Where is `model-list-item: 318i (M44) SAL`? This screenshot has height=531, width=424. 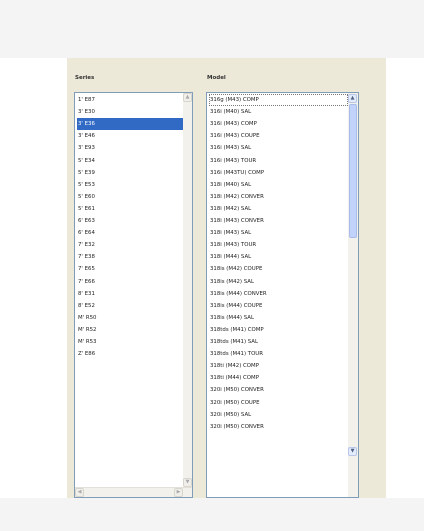
model-list-item: 318i (M44) SAL is located at coordinates (278, 257).